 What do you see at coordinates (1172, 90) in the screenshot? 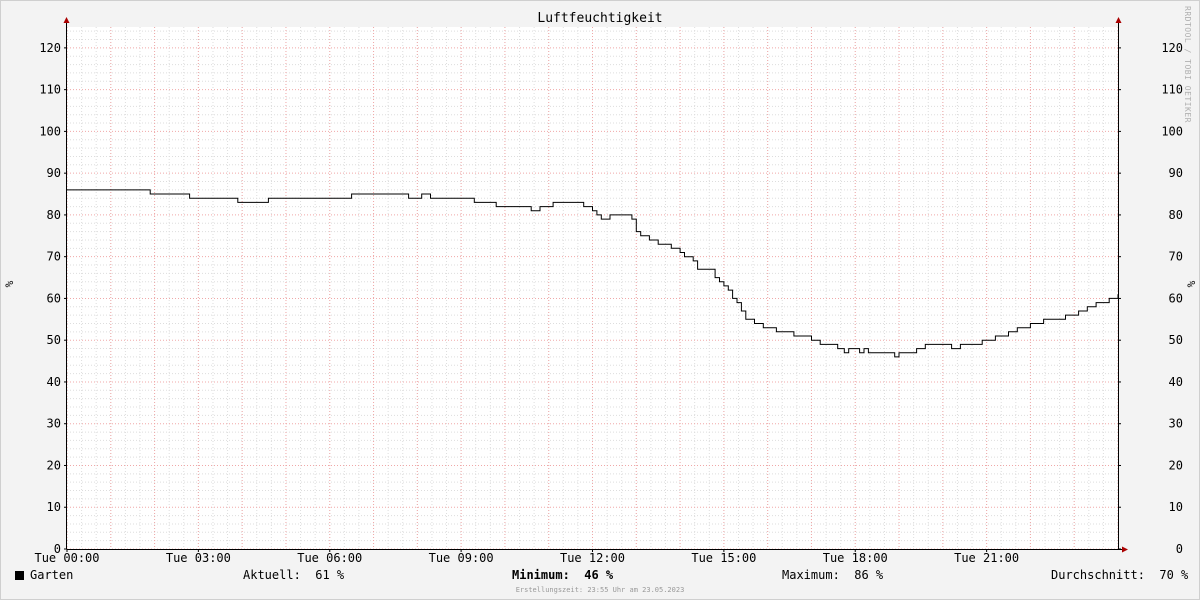
I see `y-tick-label-right: 110` at bounding box center [1172, 90].